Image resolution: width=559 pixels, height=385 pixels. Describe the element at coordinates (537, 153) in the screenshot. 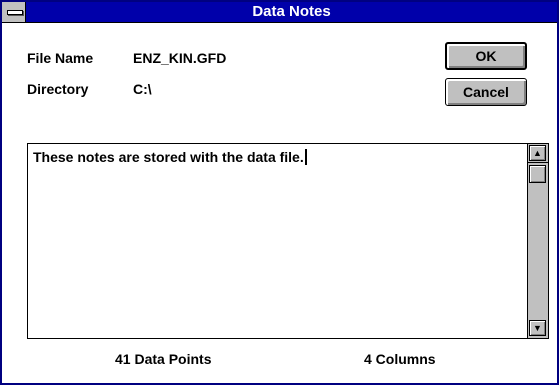

I see `arrow-up-icon: ▲` at that location.